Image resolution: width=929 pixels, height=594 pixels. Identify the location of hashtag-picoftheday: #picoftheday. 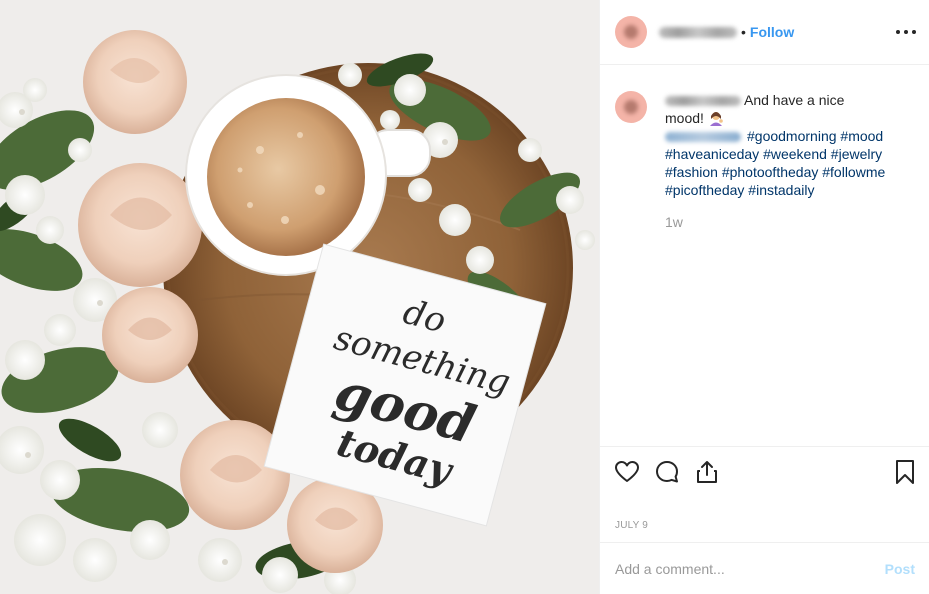
(704, 190).